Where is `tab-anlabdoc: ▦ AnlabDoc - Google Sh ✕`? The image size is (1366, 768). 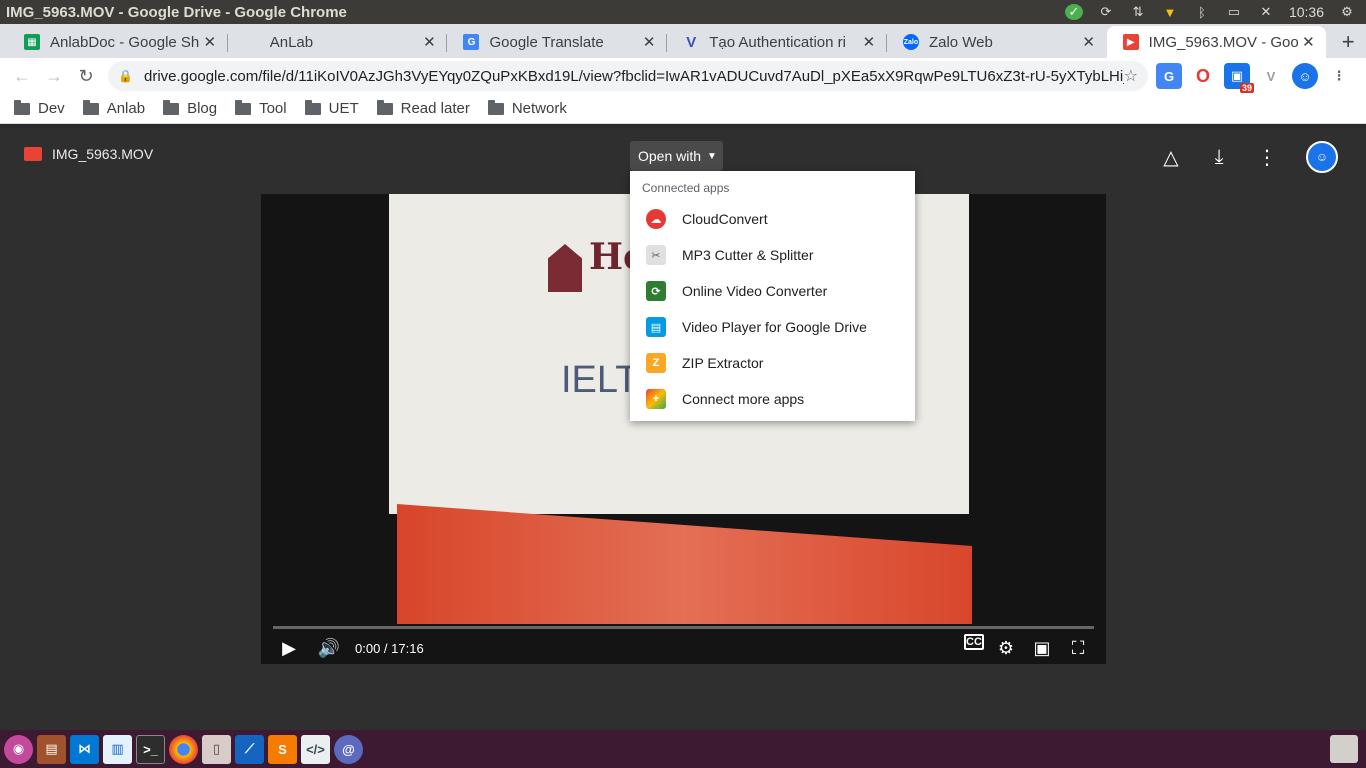 tab-anlabdoc: ▦ AnlabDoc - Google Sh ✕ is located at coordinates (118, 42).